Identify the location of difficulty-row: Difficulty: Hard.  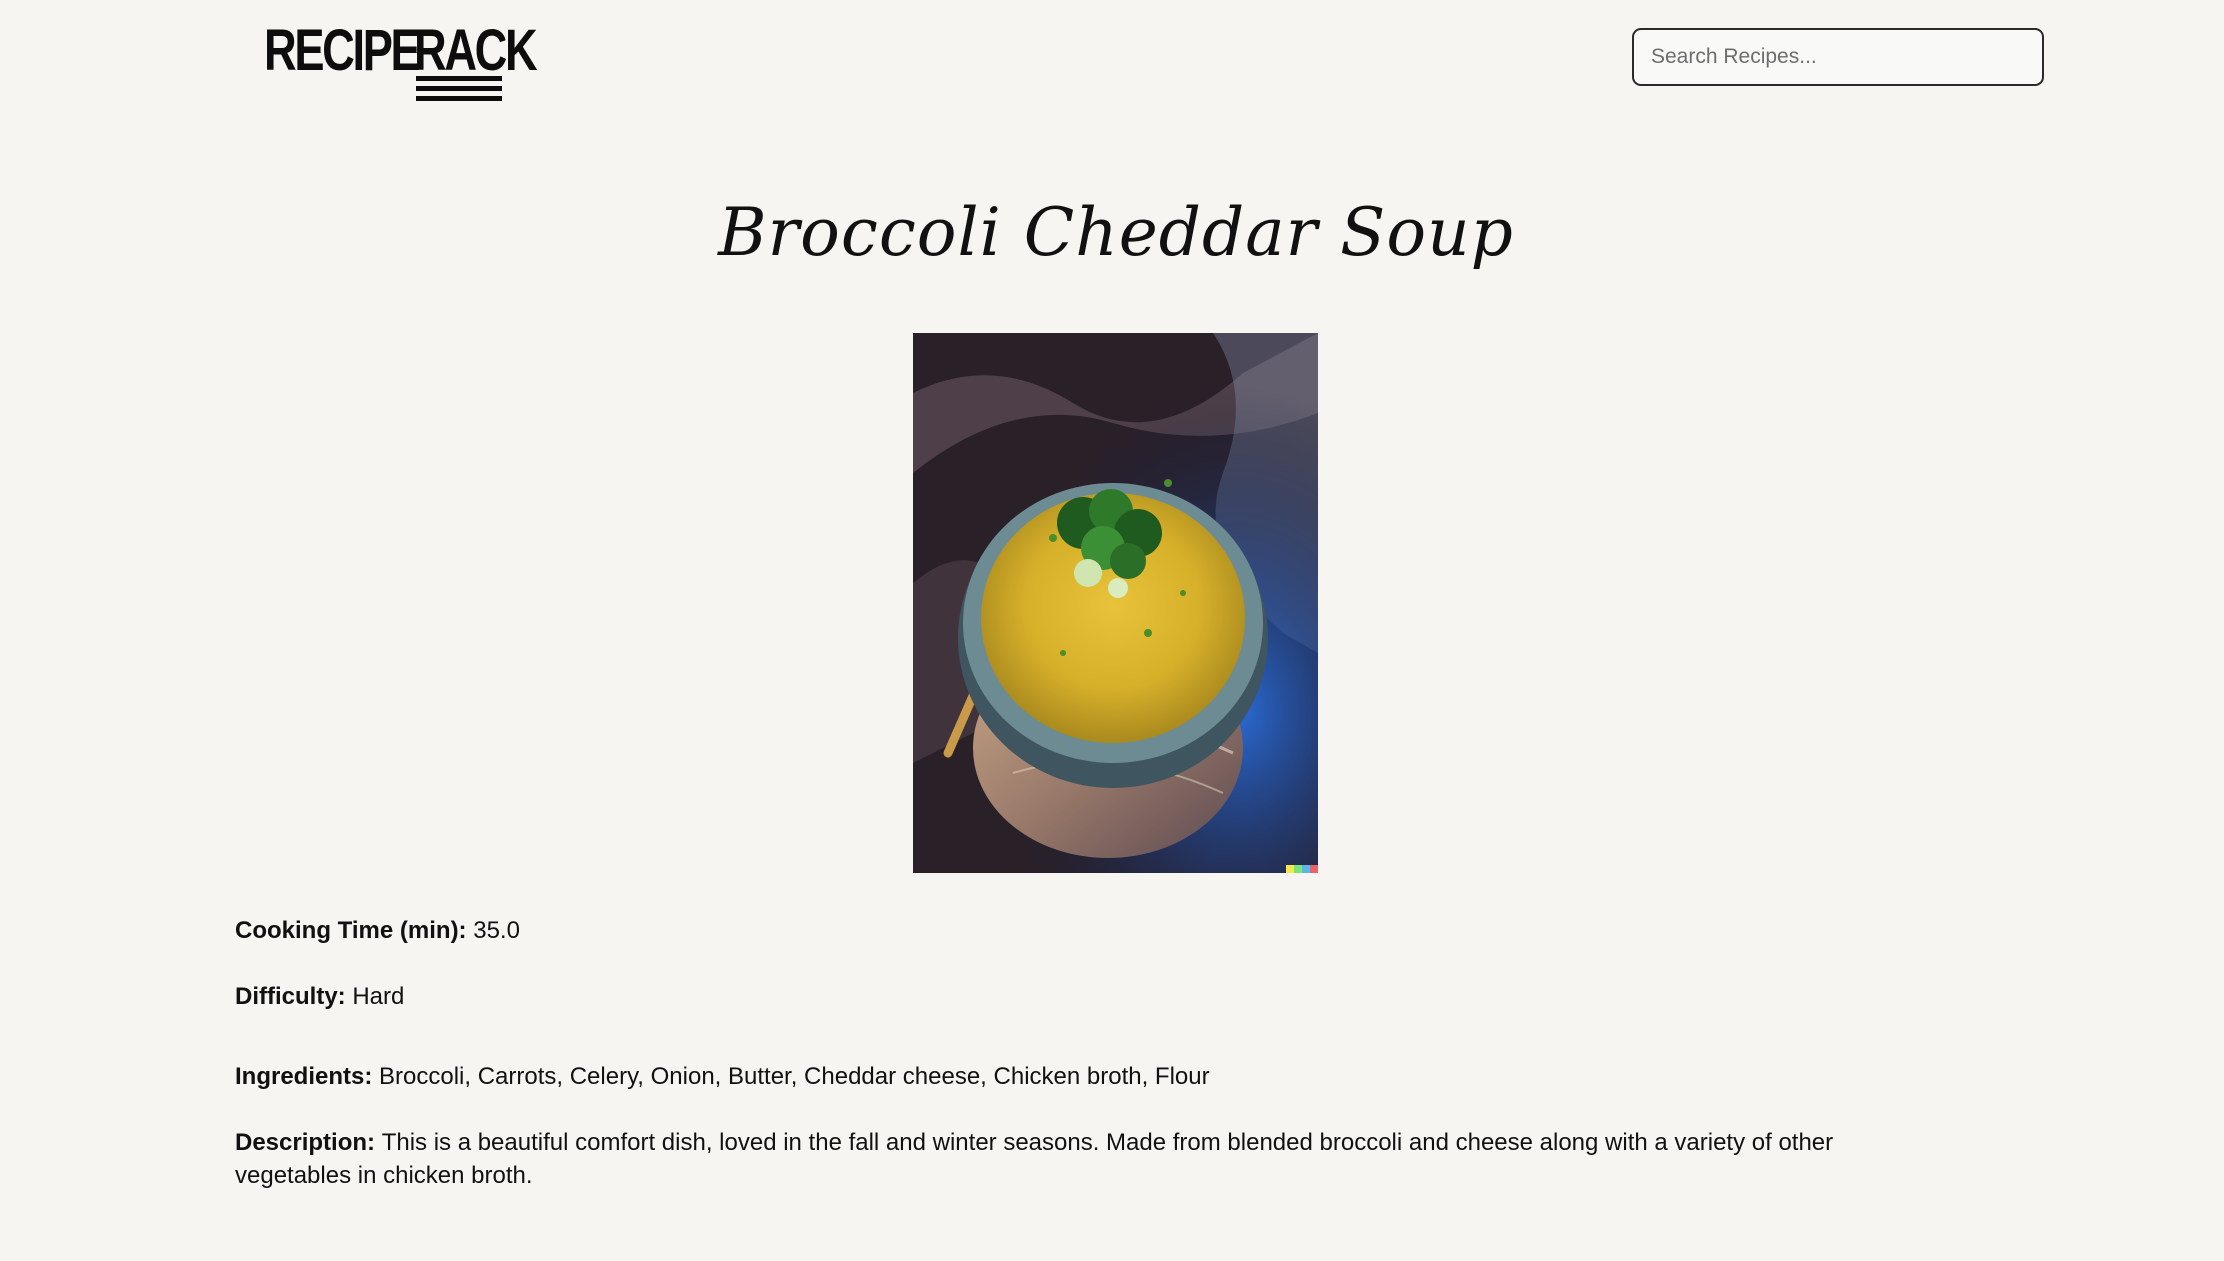
(1085, 996).